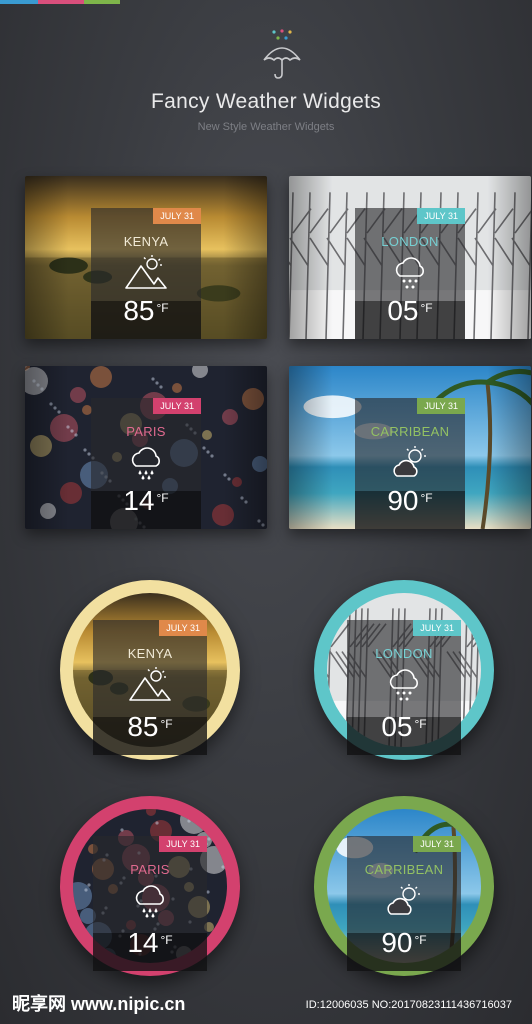  What do you see at coordinates (99, 1004) in the screenshot?
I see `watermark-site: 昵享网 www.nipic.cn` at bounding box center [99, 1004].